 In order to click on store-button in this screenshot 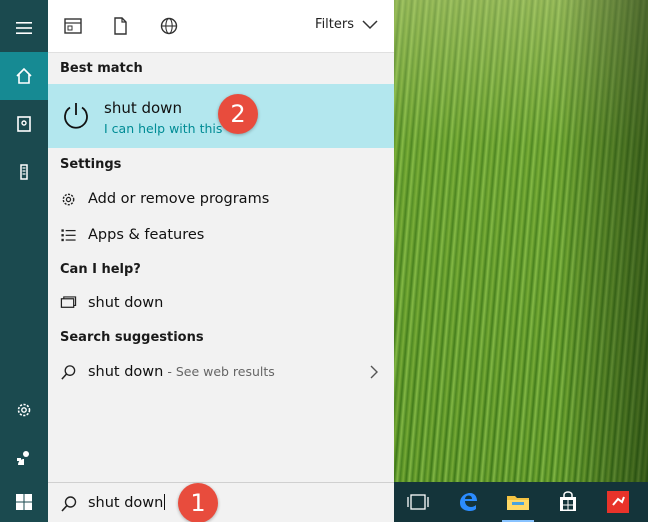, I will do `click(568, 502)`.